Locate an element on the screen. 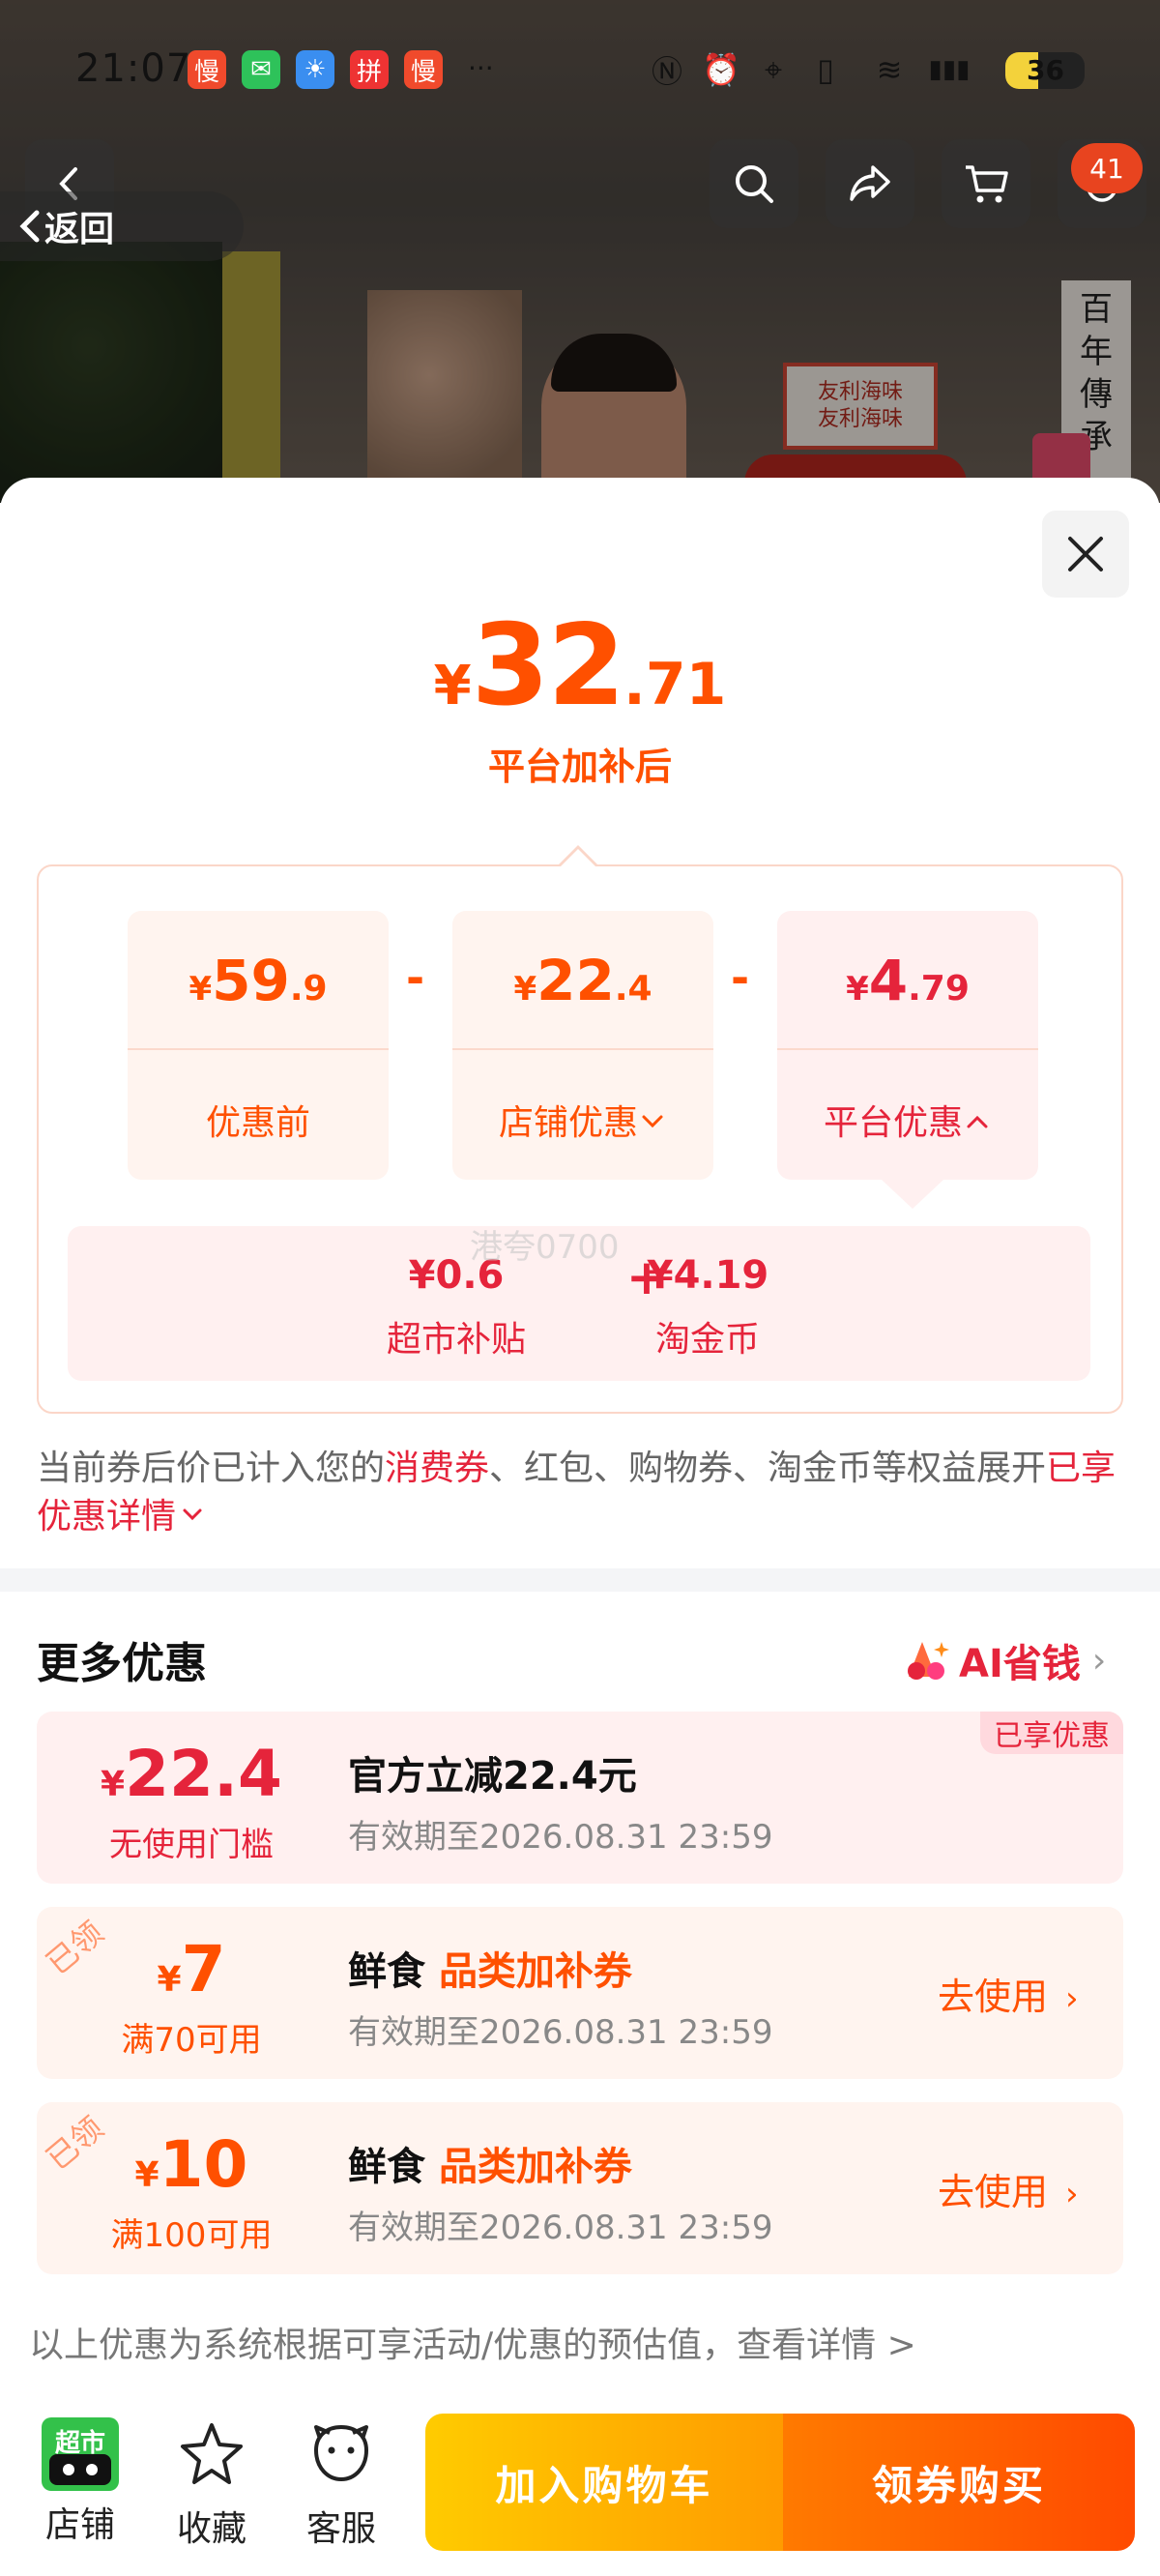  more-notifications: ··· is located at coordinates (481, 68).